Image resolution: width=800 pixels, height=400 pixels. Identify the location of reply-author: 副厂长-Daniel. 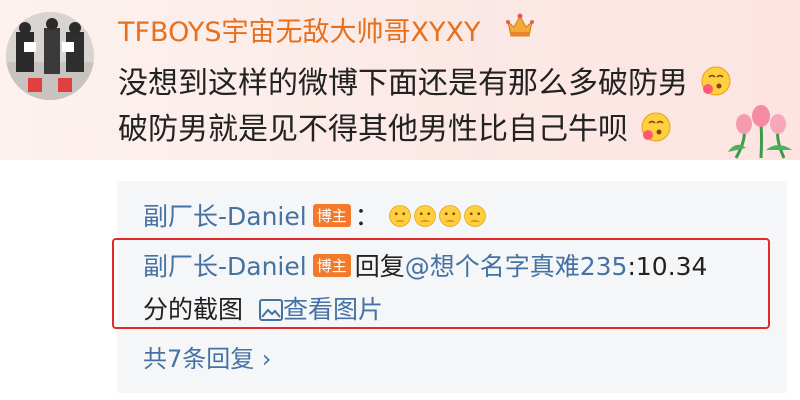
(225, 216).